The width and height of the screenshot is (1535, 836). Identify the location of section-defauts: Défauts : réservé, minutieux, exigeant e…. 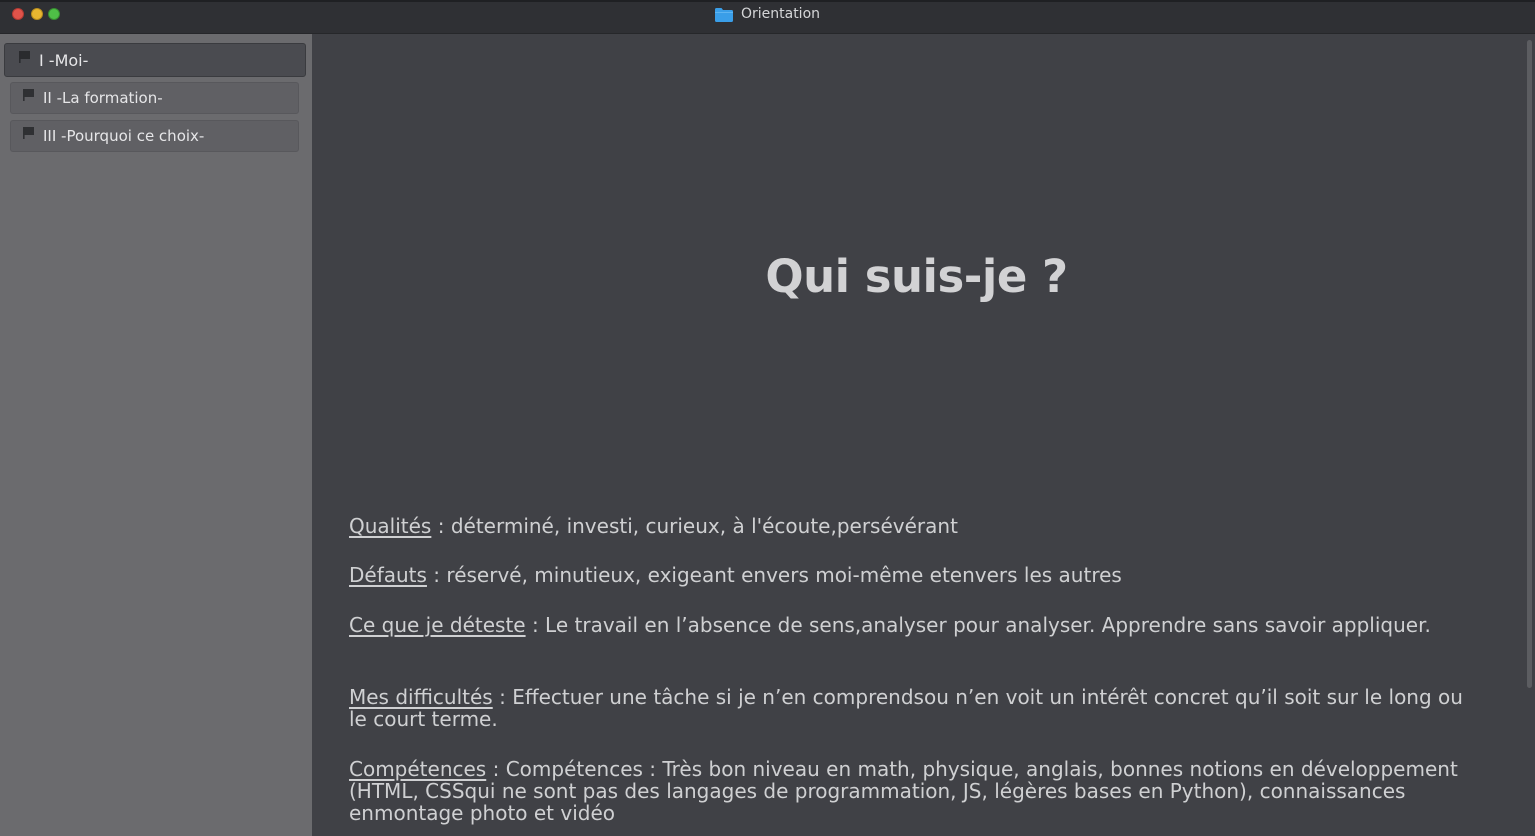
(909, 575).